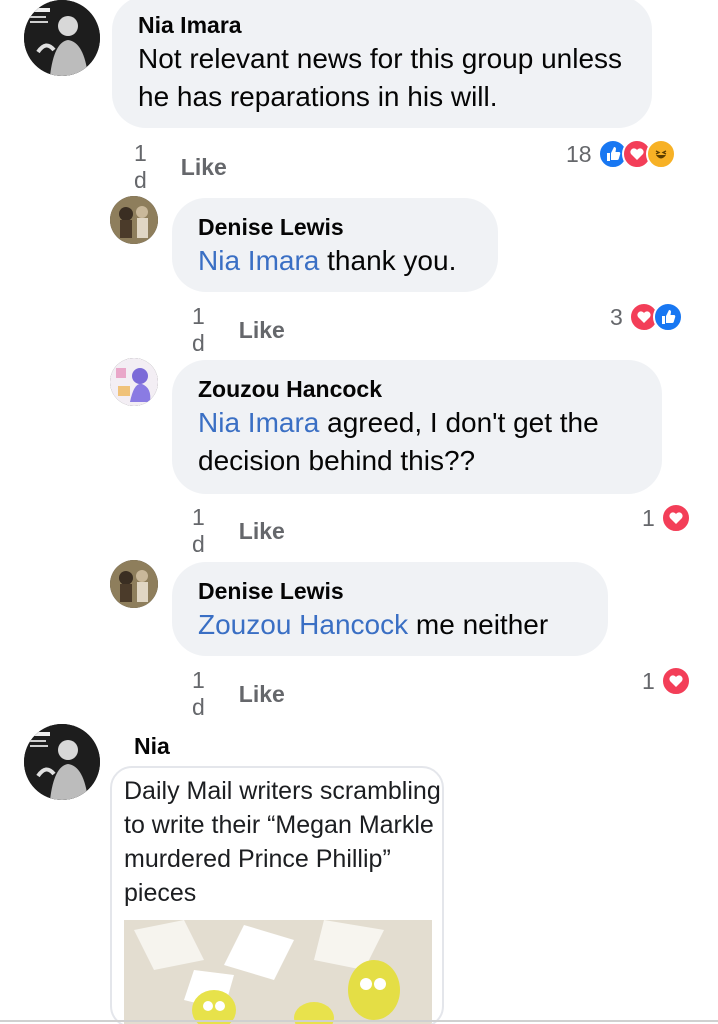  I want to click on cartoon-scene-icon, so click(278, 972).